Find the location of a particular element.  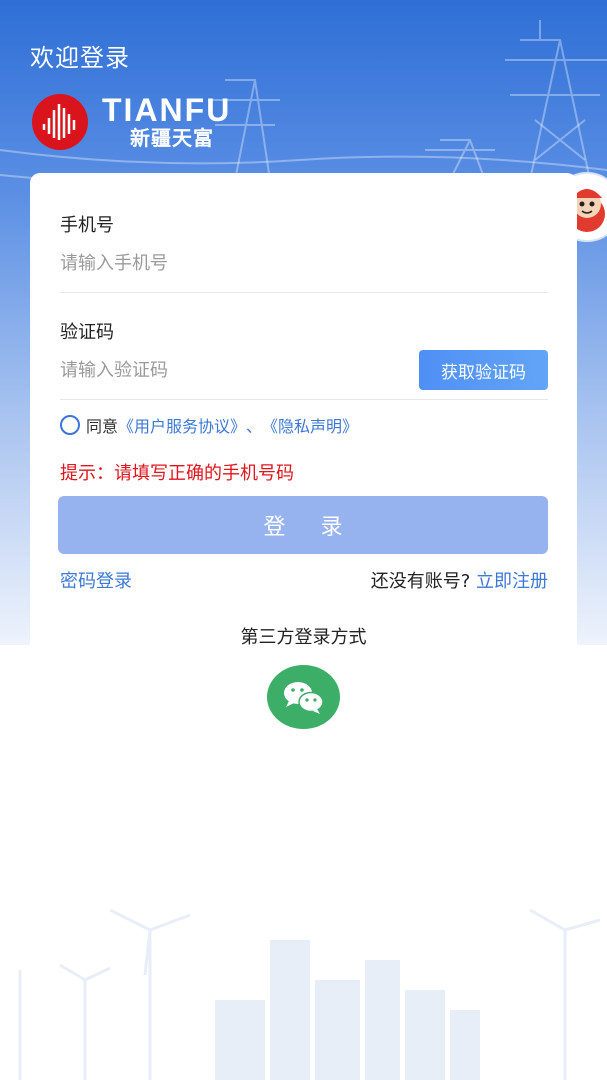

wechat-icon is located at coordinates (304, 698).